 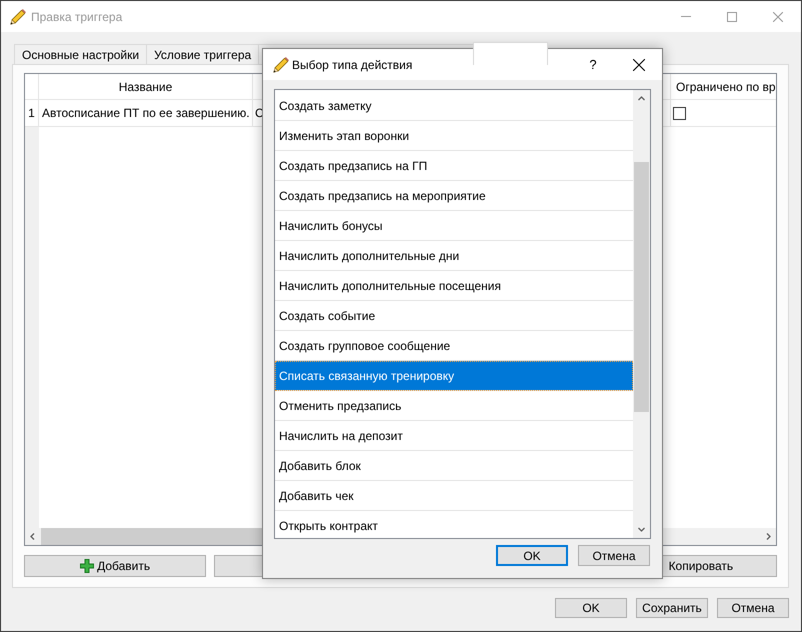 What do you see at coordinates (641, 287) in the screenshot?
I see `scrollbar-thumb` at bounding box center [641, 287].